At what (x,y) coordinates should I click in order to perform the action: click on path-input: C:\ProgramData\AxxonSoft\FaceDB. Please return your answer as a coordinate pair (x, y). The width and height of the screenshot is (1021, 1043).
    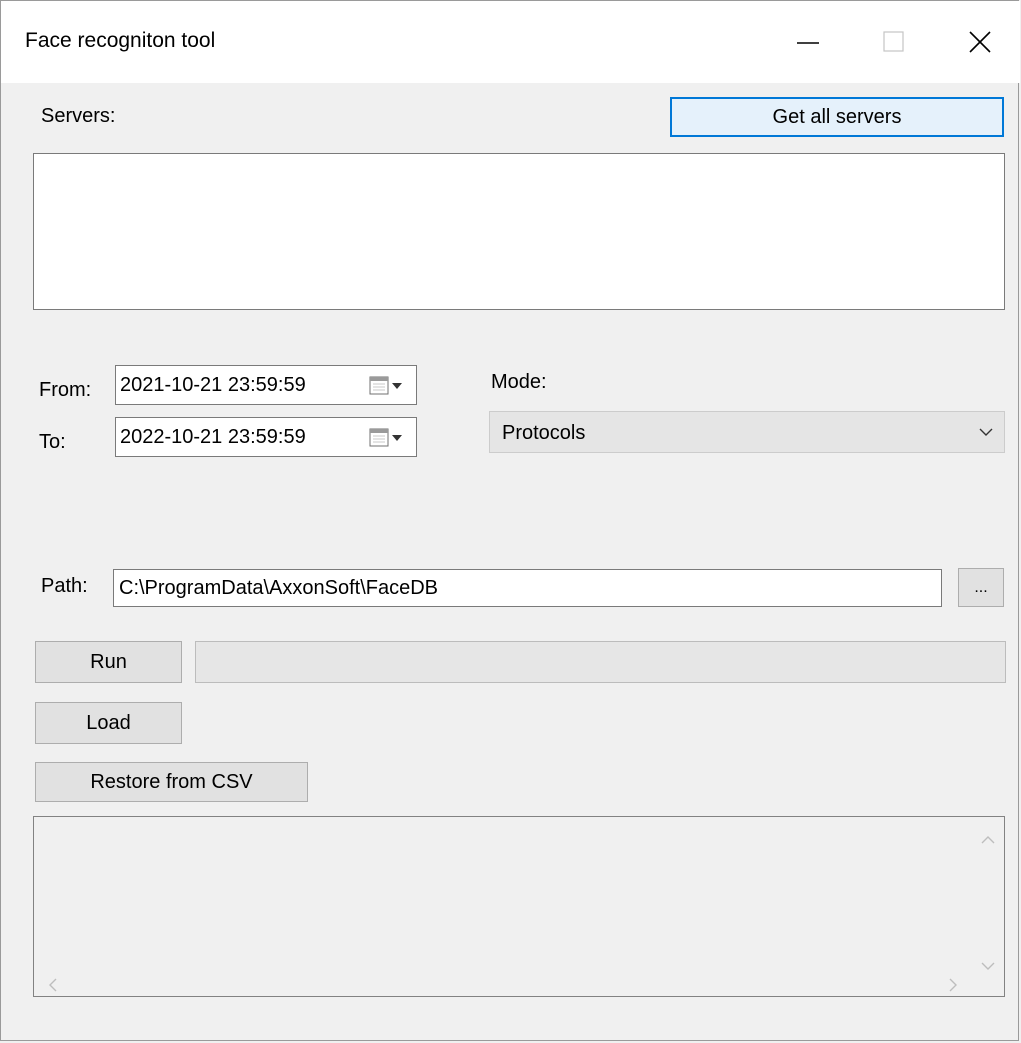
    Looking at the image, I should click on (527, 588).